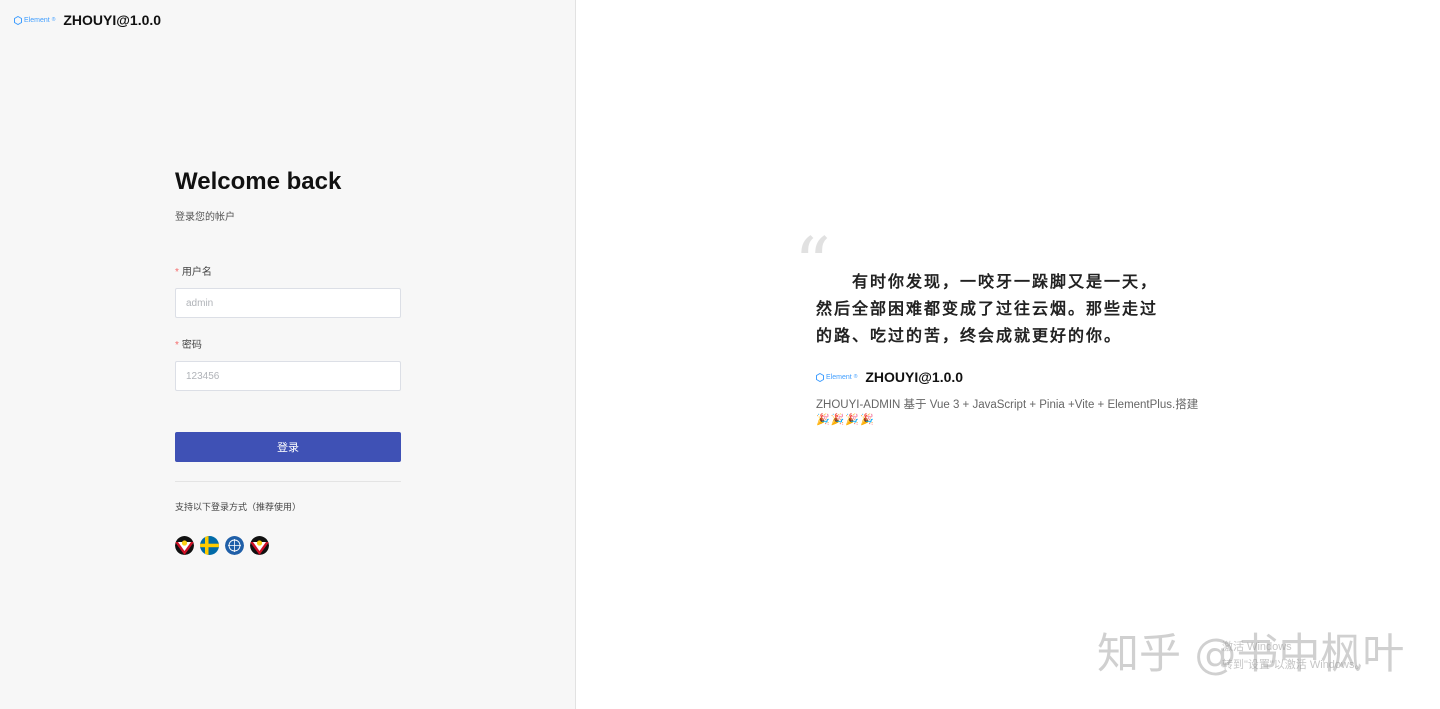  I want to click on quote-line: 然后全部困难都变成了过往云烟。那些走过, so click(987, 308).